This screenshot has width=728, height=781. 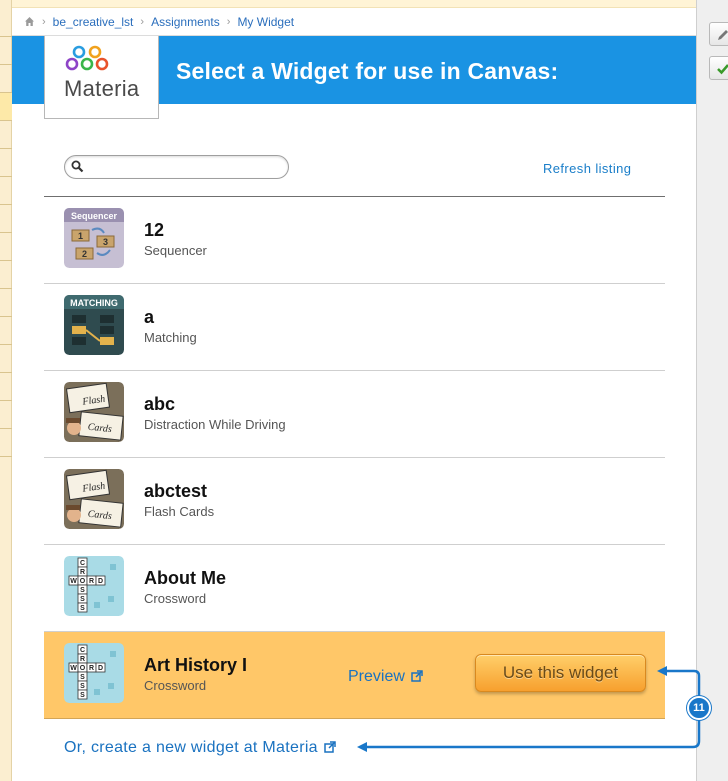 What do you see at coordinates (560, 673) in the screenshot?
I see `use-this-widget-button: Use this widget` at bounding box center [560, 673].